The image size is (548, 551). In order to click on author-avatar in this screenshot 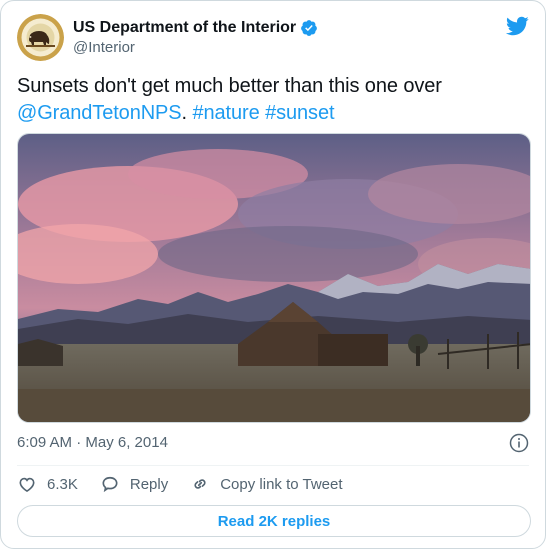, I will do `click(40, 37)`.